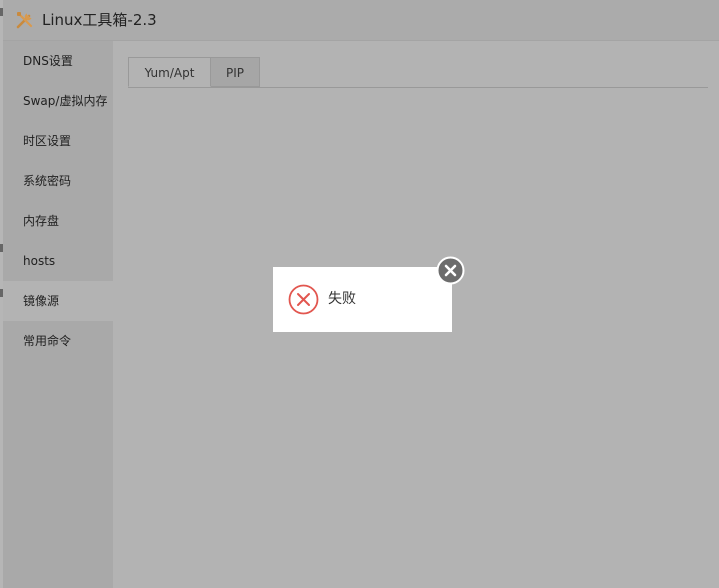 The width and height of the screenshot is (719, 588). I want to click on sidebar-item-common-commands: 常用命令, so click(58, 341).